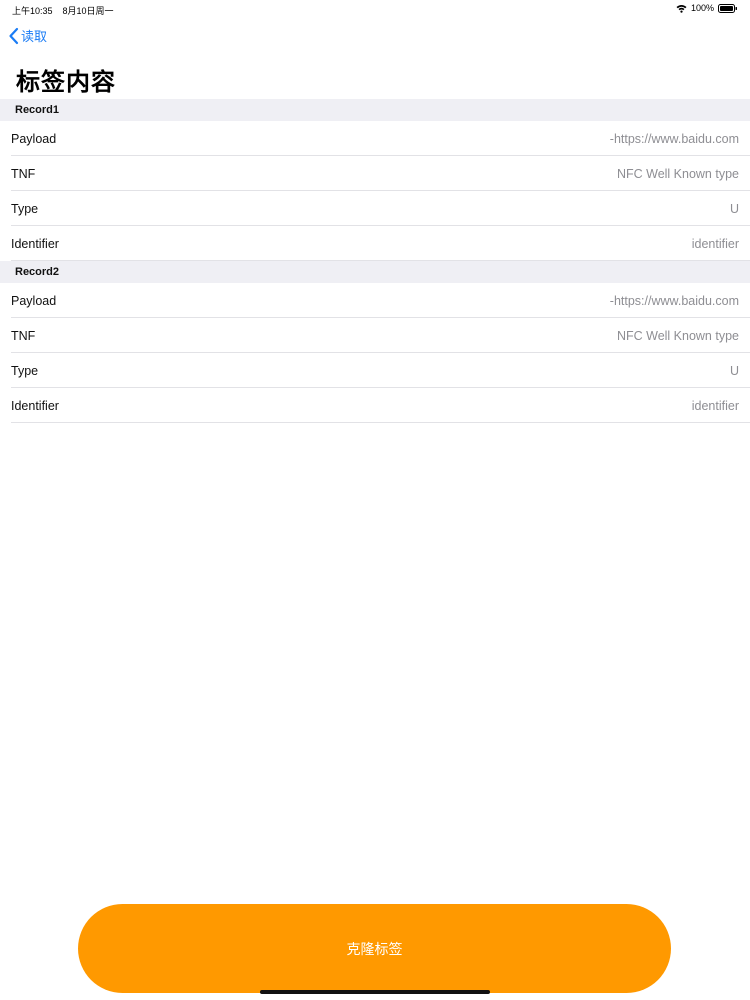 The image size is (750, 1000). I want to click on status-time: 上午10:35, so click(32, 11).